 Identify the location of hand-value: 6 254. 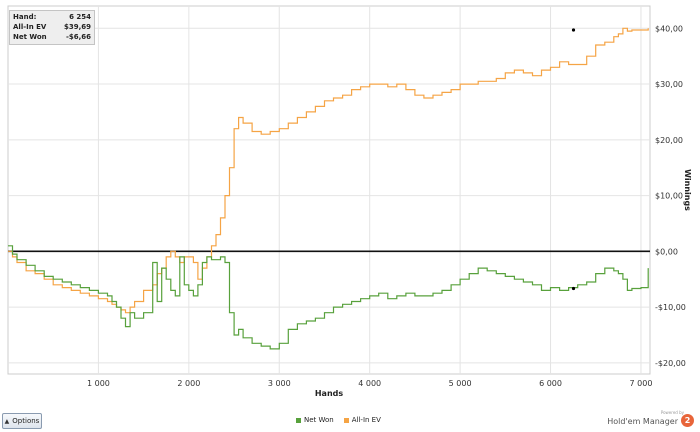
(80, 17).